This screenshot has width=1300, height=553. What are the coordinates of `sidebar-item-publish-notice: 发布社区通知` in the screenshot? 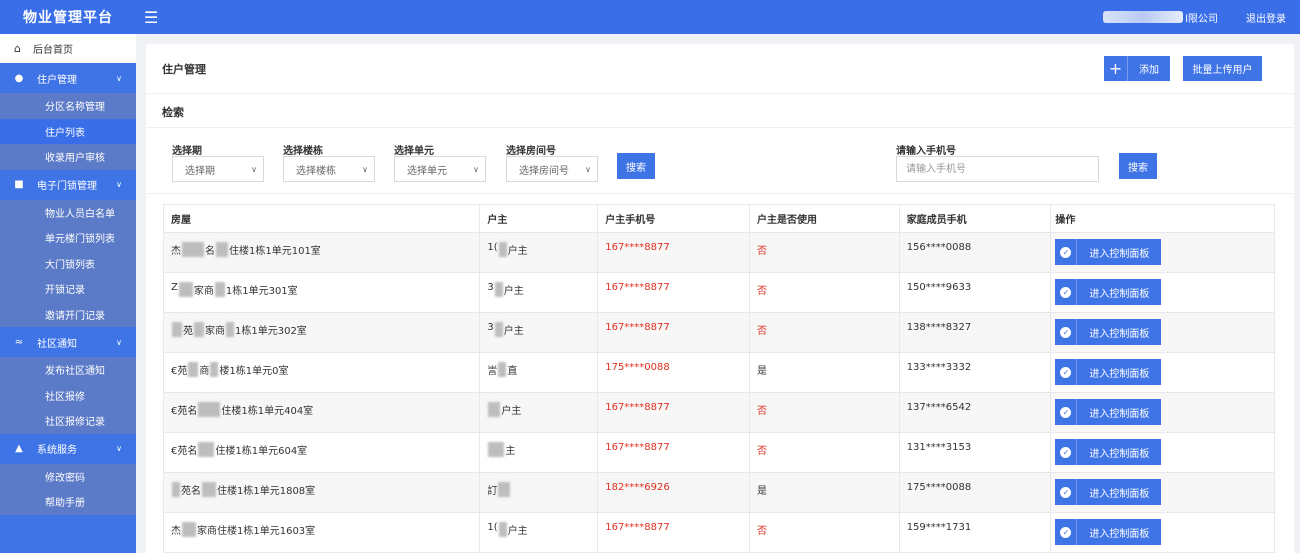 It's located at (68, 370).